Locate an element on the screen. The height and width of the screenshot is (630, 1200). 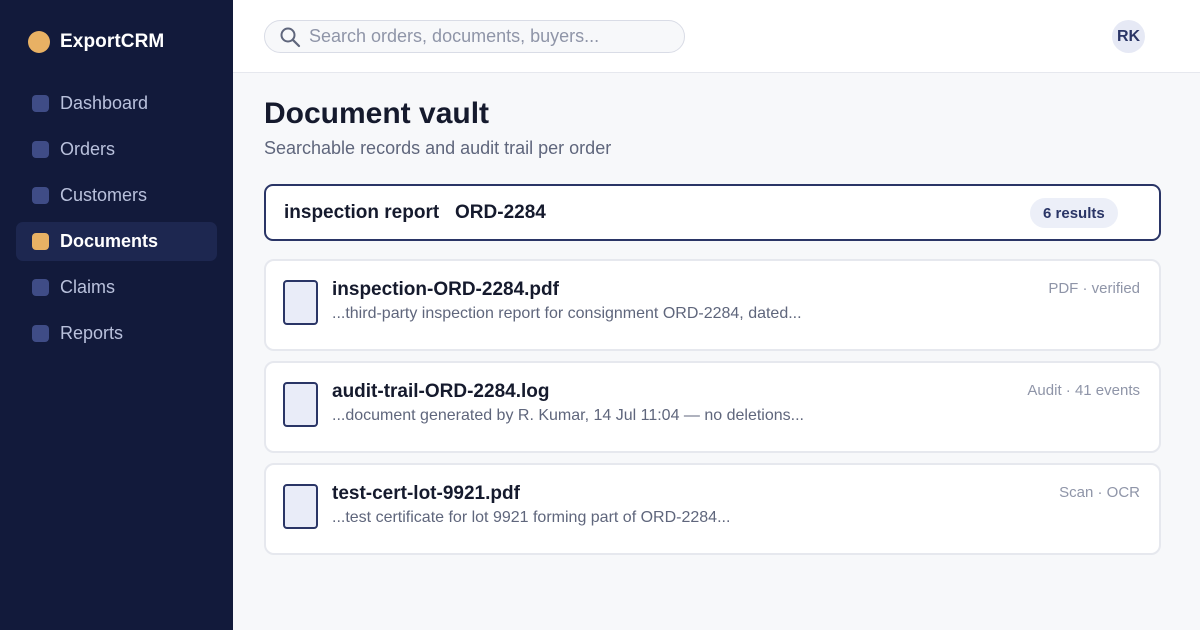
customers-icon is located at coordinates (40, 195).